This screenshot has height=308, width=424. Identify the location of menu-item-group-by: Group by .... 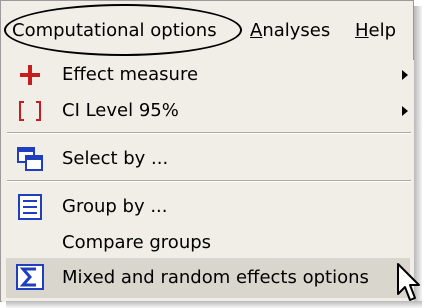
(208, 207).